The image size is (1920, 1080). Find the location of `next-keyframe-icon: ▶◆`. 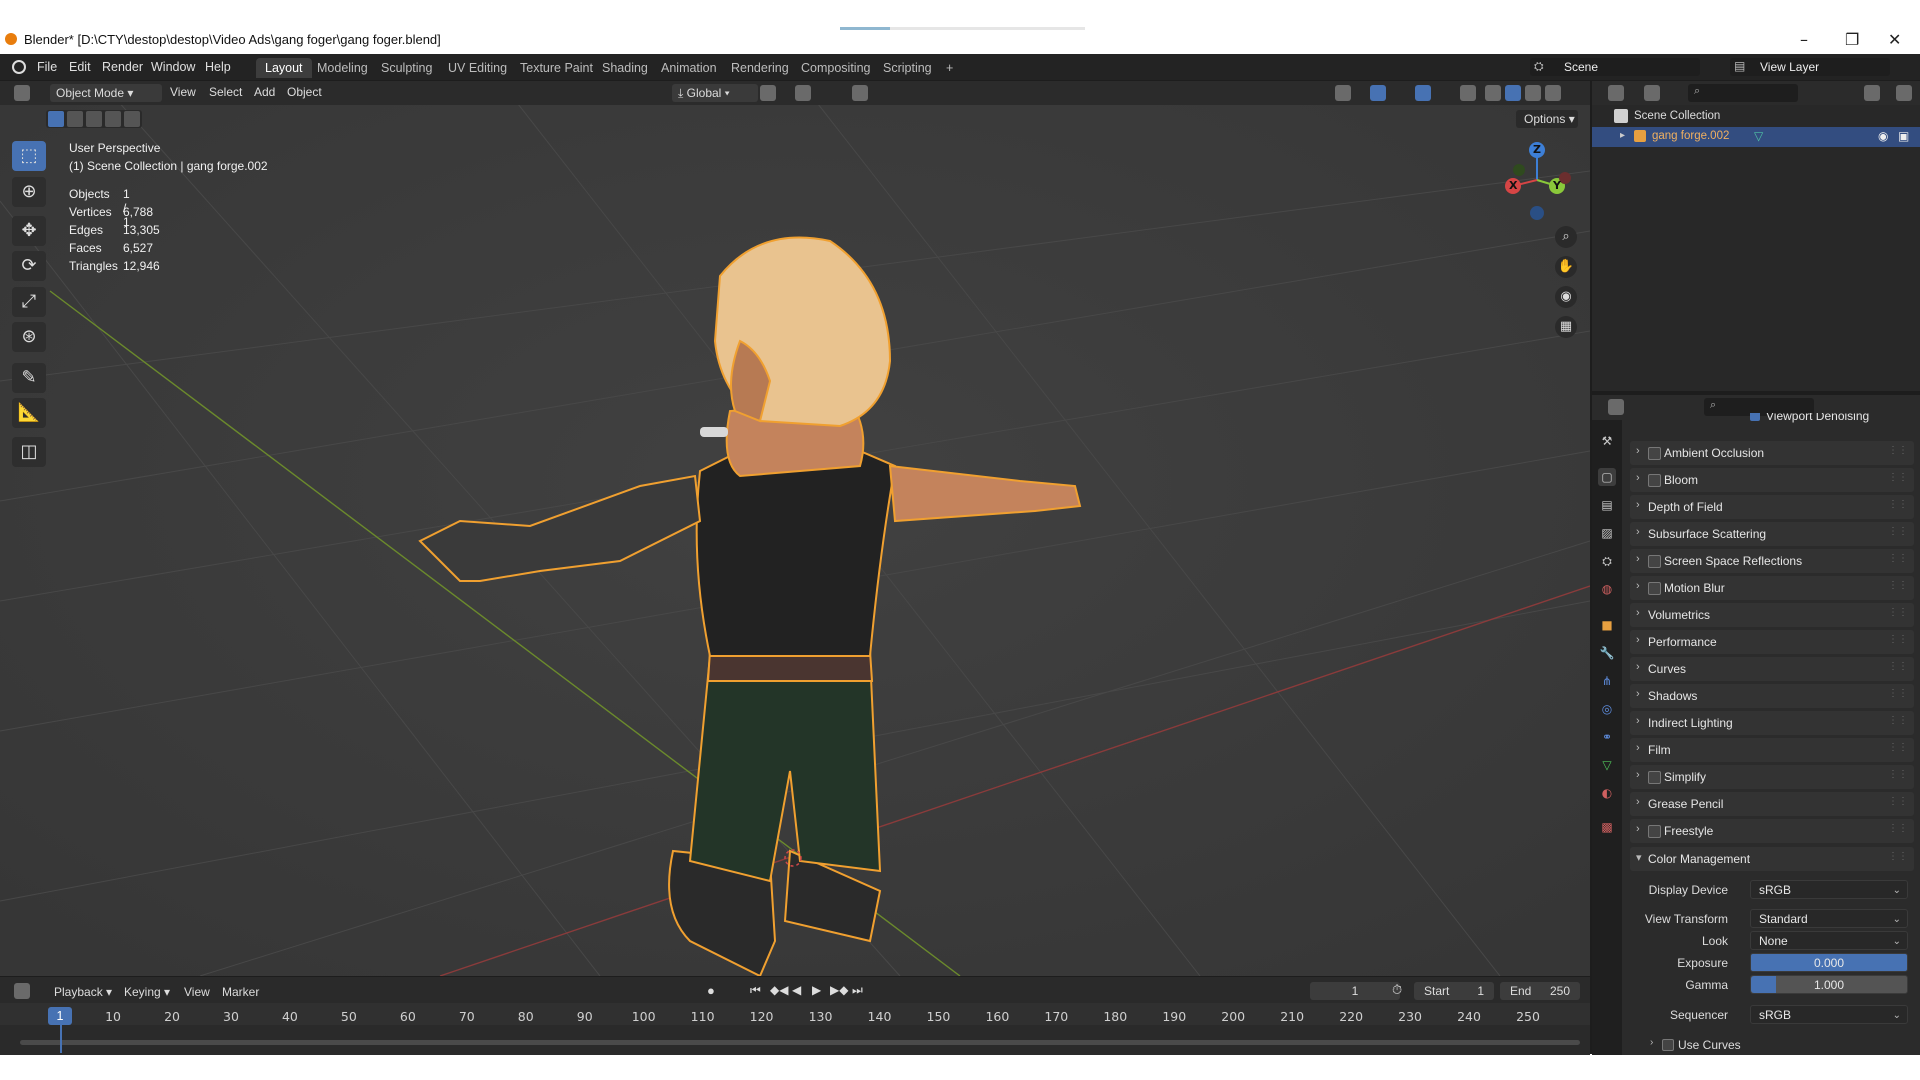

next-keyframe-icon: ▶◆ is located at coordinates (839, 990).